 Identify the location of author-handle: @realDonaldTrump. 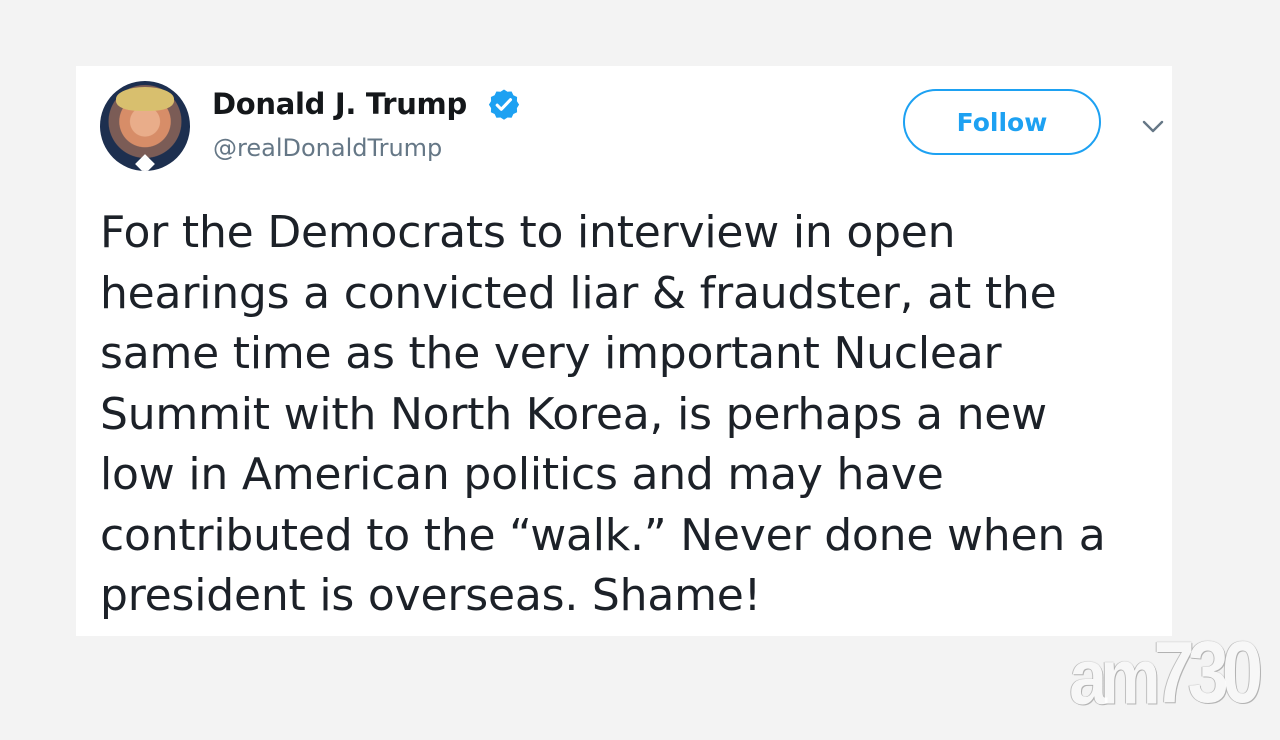
(327, 148).